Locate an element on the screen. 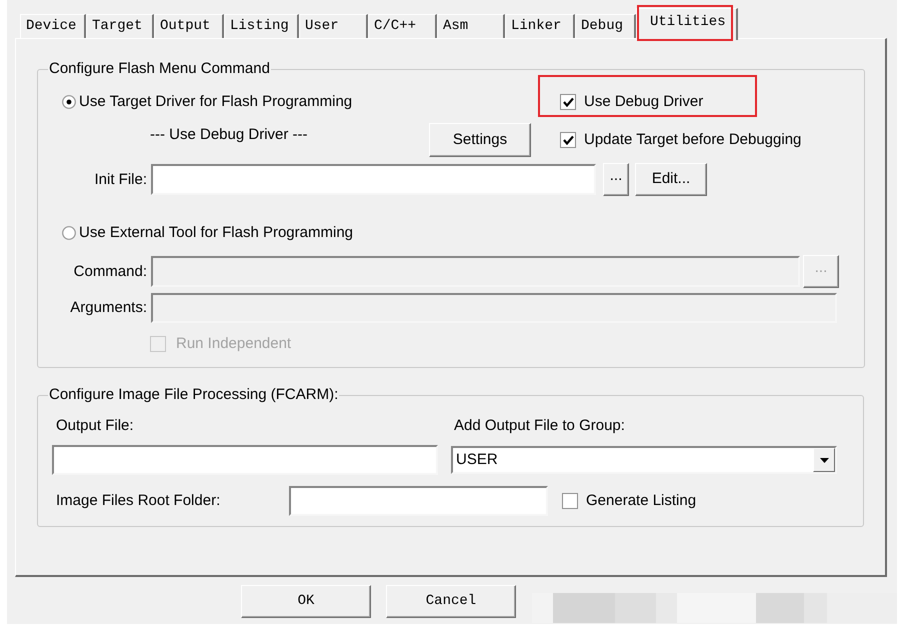 The image size is (901, 629). checkbox-label: Generate Listing is located at coordinates (641, 501).